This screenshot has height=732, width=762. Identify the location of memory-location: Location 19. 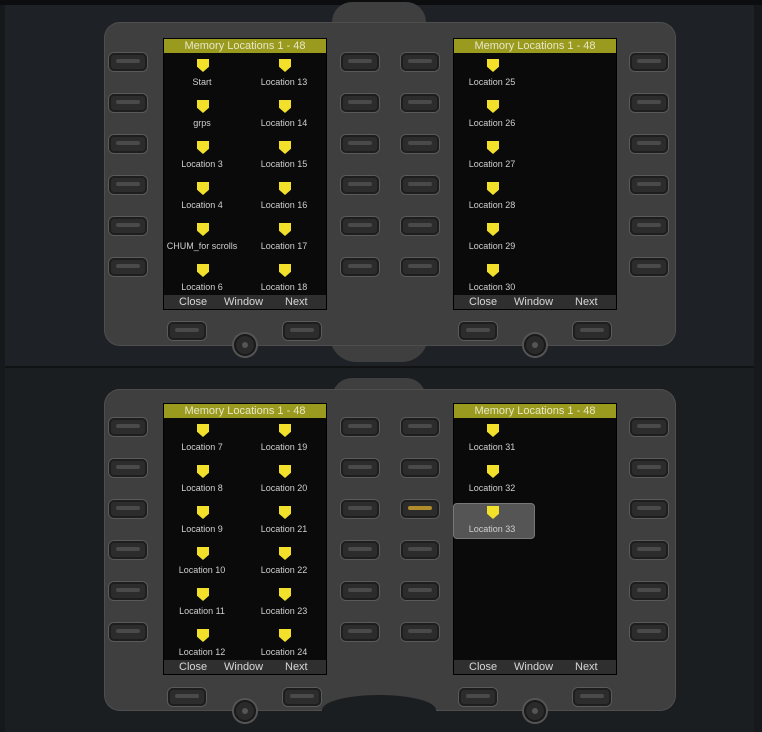
(286, 439).